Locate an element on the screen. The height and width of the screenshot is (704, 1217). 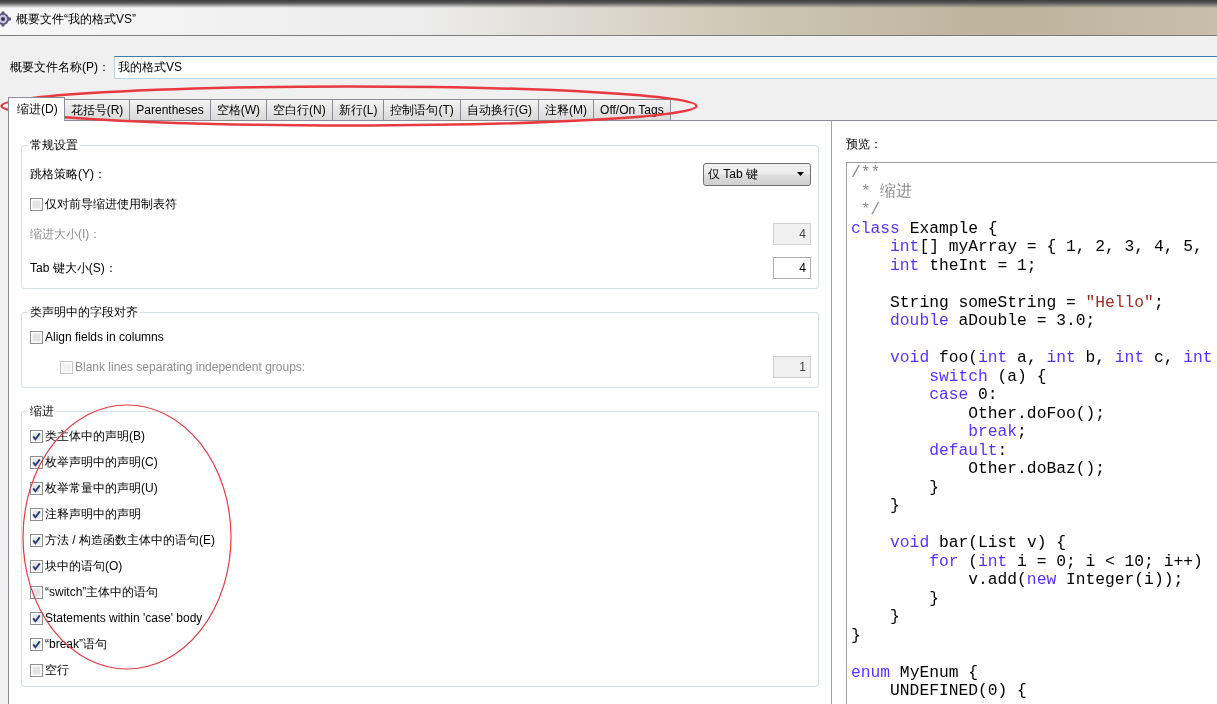
number-field: 4 is located at coordinates (792, 268).